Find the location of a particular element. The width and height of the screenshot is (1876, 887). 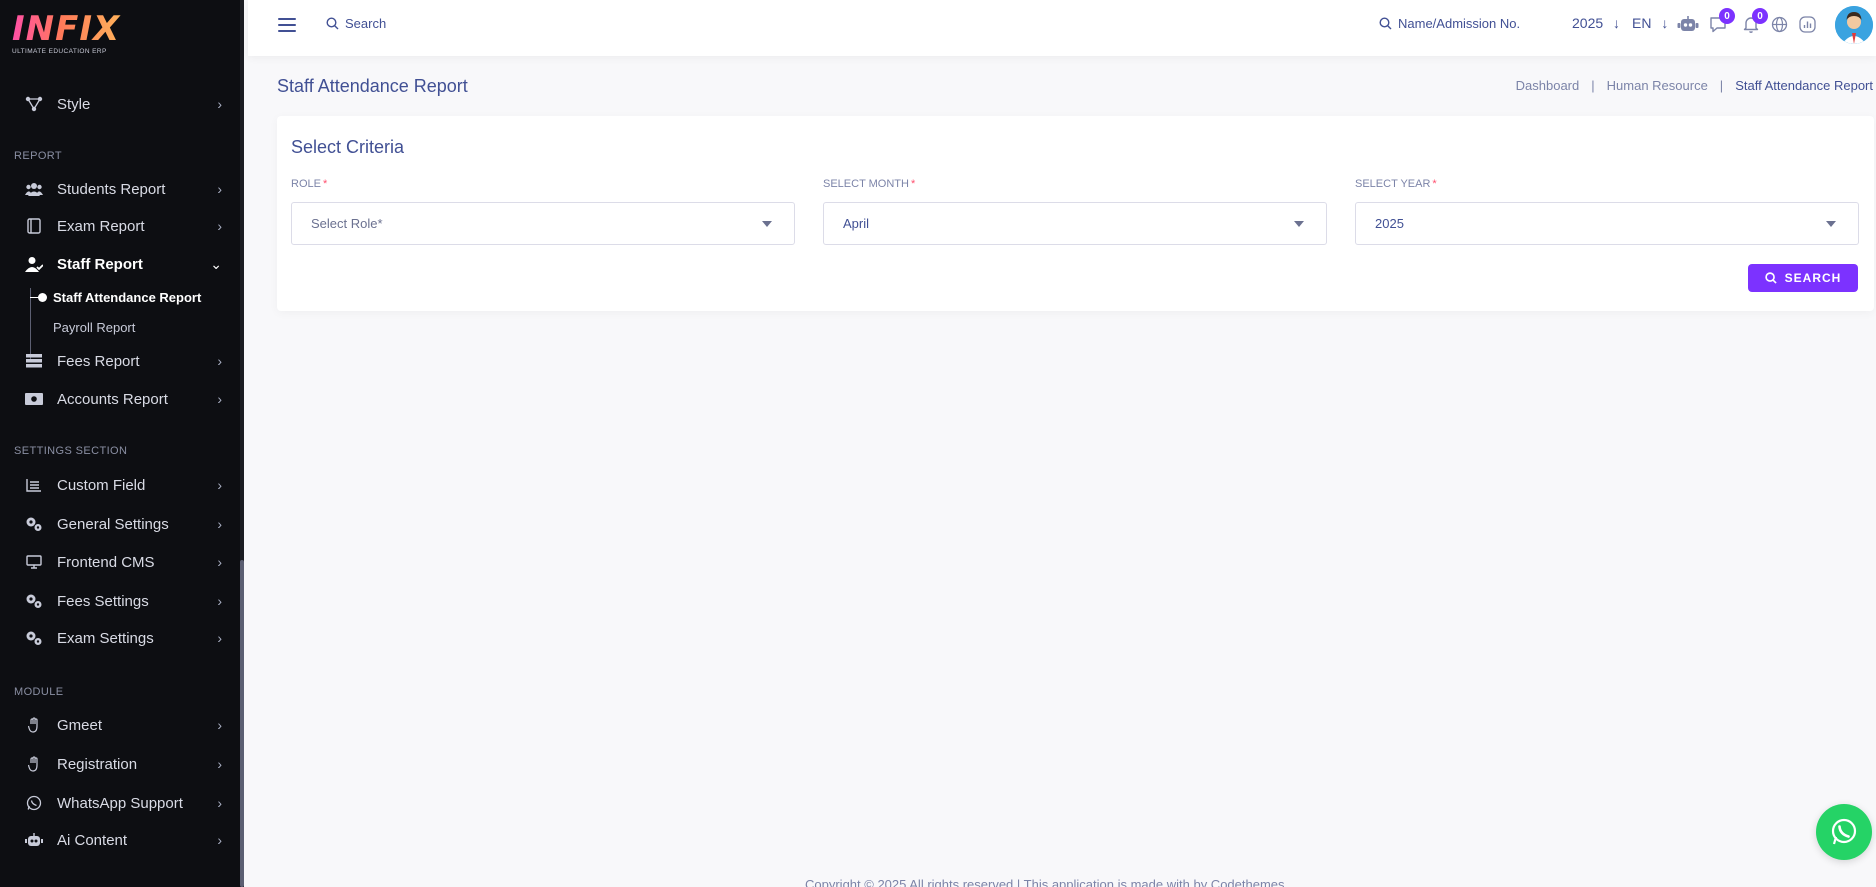

breadcrumb-dashboard: Dashboard is located at coordinates (1548, 85).